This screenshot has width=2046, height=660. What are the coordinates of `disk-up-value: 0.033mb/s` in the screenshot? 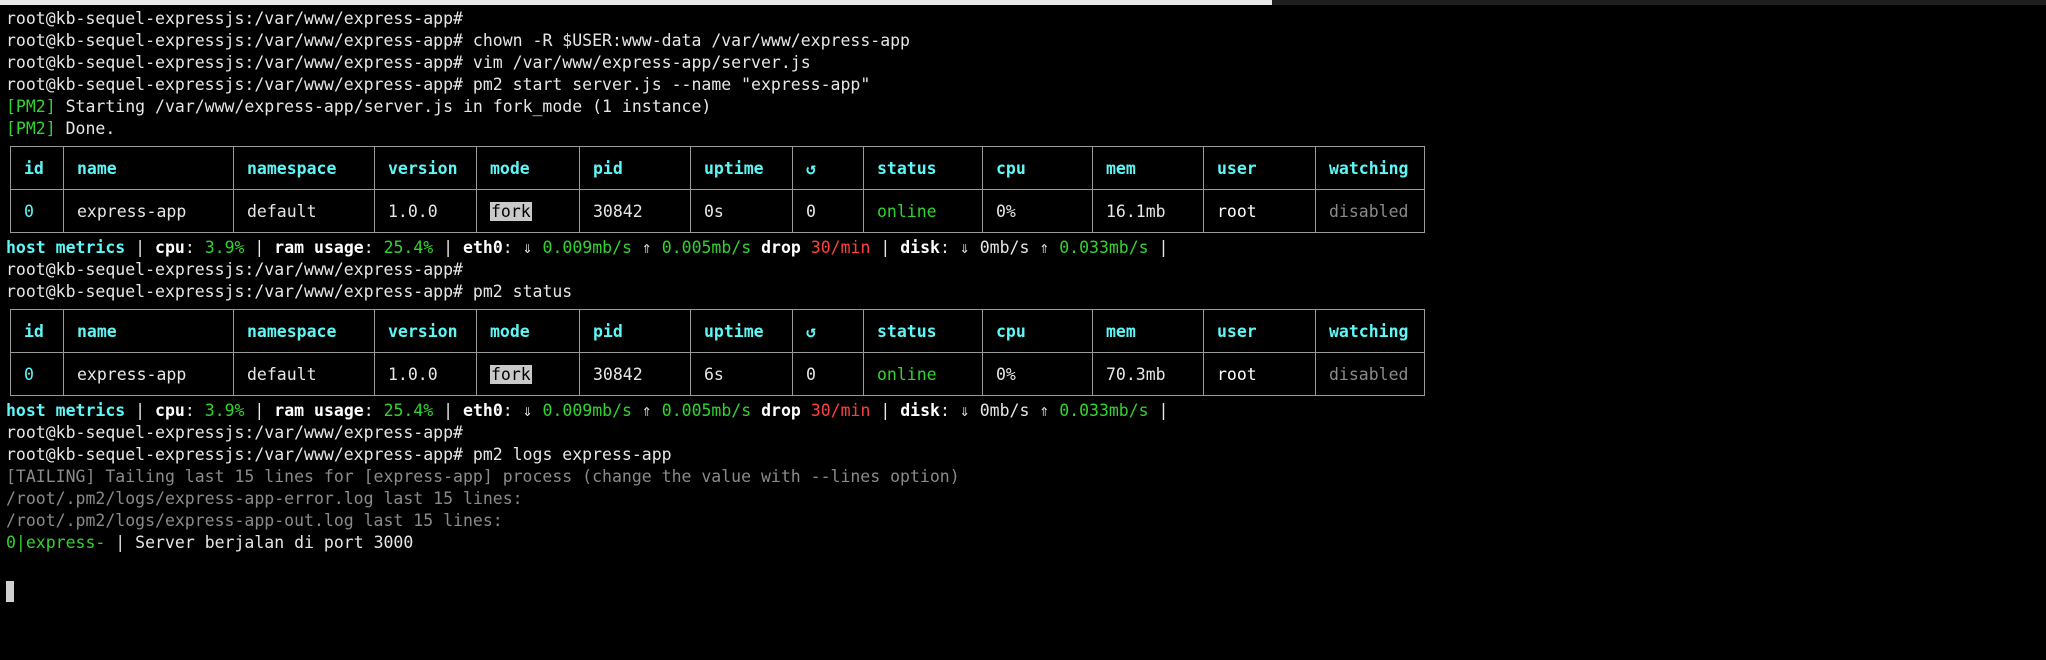 It's located at (1104, 410).